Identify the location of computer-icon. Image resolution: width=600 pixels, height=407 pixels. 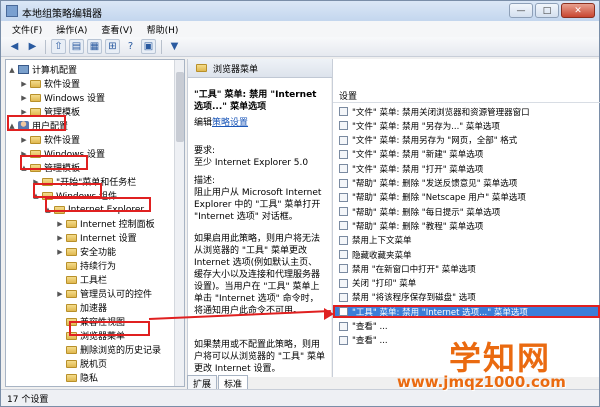
(23, 69).